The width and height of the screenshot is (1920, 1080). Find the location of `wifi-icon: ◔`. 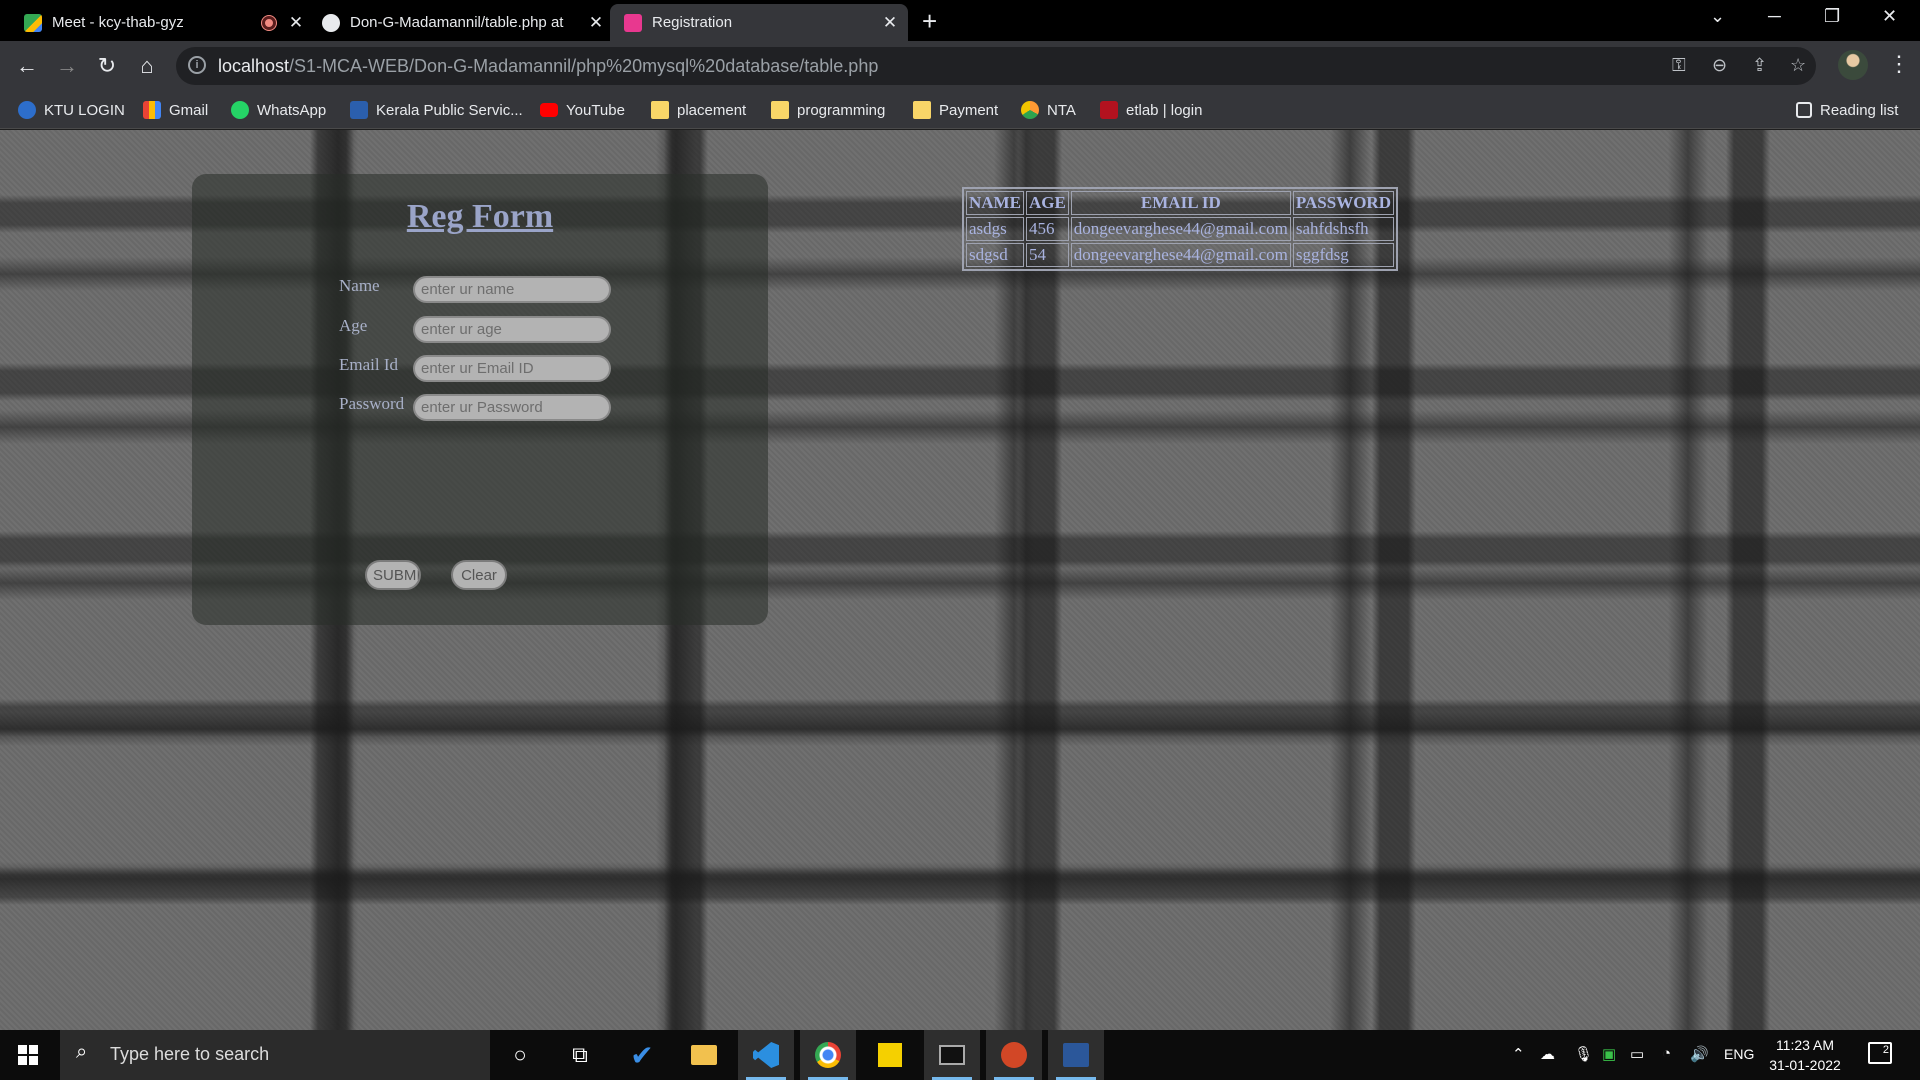

wifi-icon: ◔ is located at coordinates (1666, 1053).